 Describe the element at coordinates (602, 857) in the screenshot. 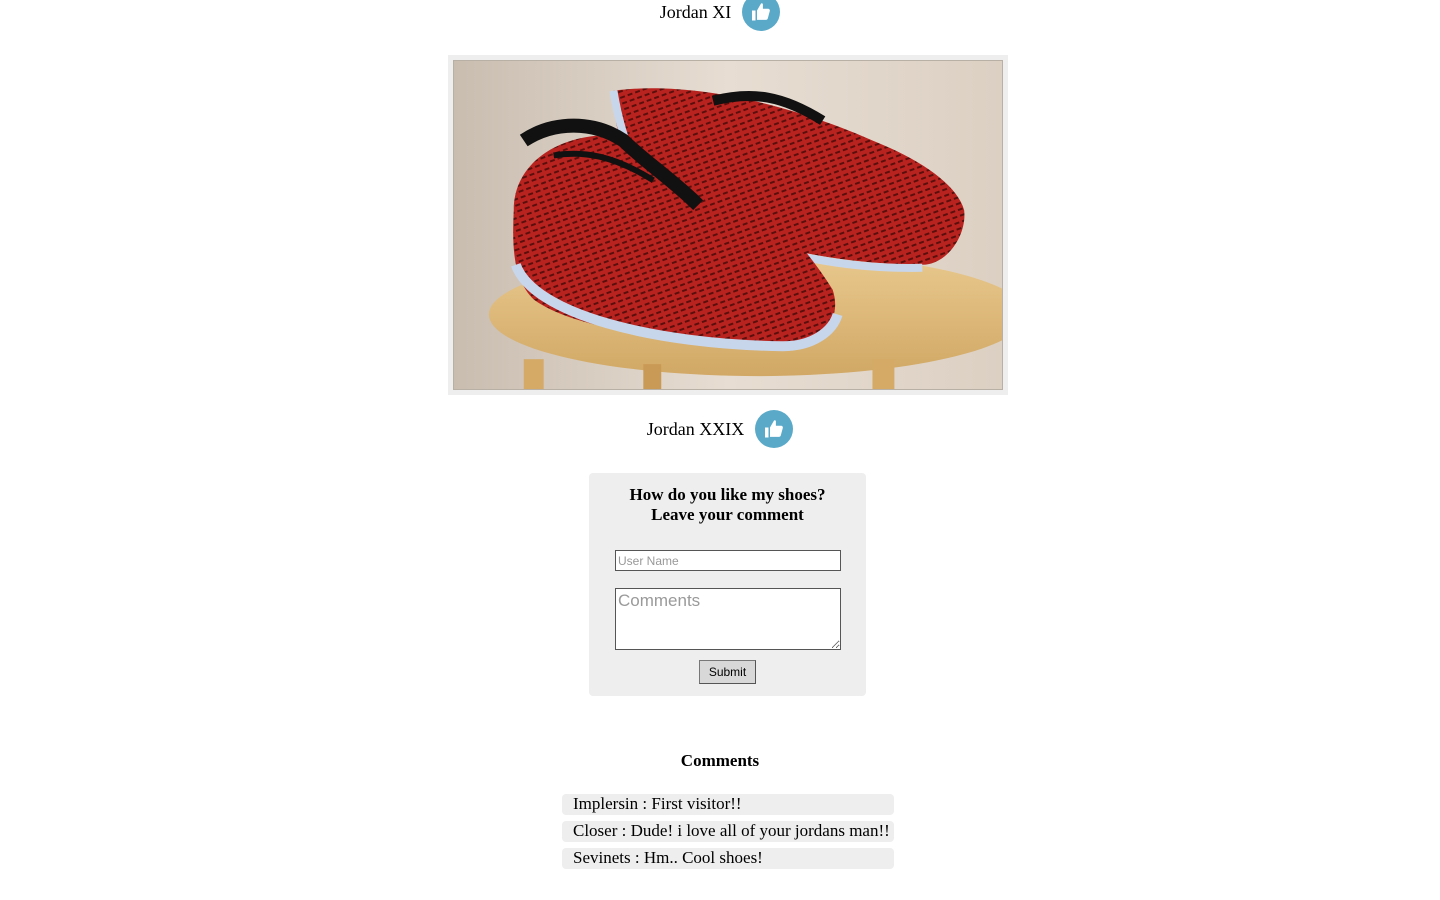

I see `comment-user: Sevinets` at that location.